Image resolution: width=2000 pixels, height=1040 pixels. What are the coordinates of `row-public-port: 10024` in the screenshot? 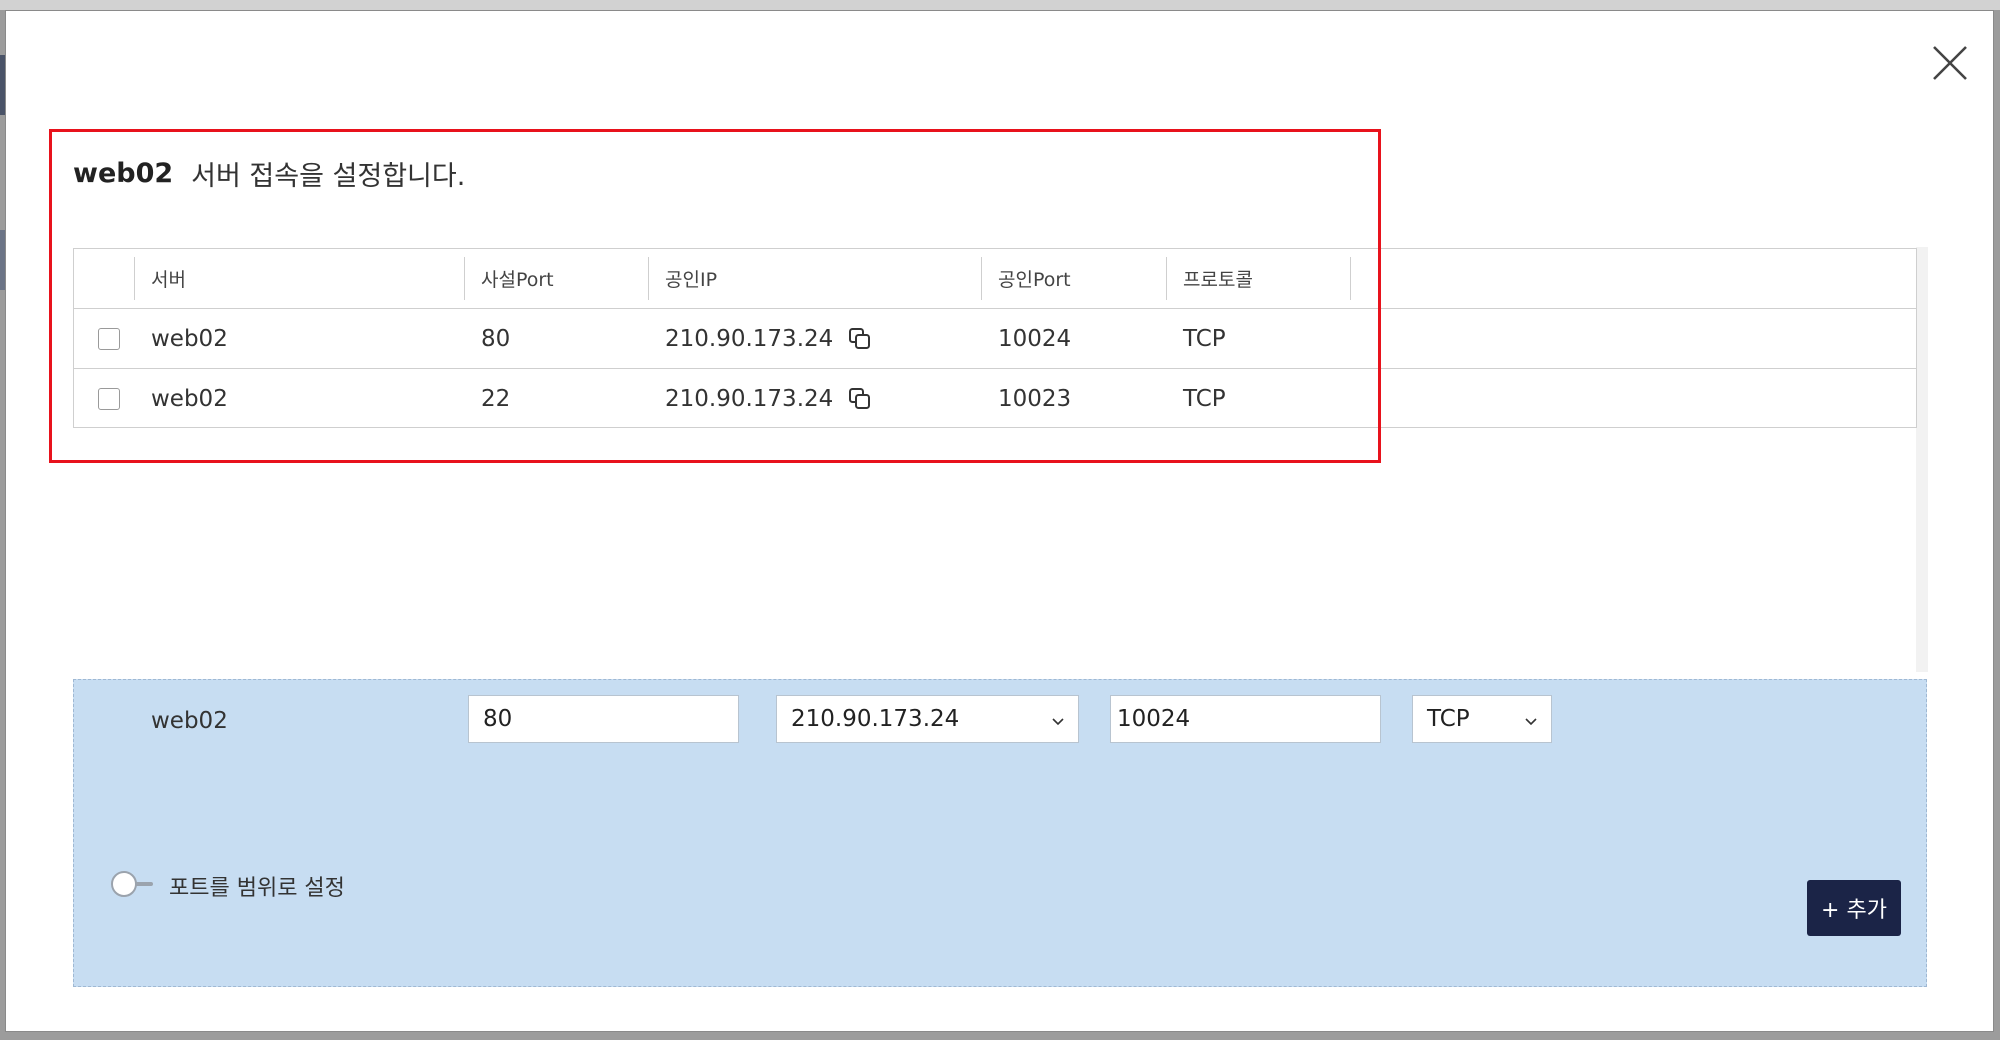 It's located at (1035, 338).